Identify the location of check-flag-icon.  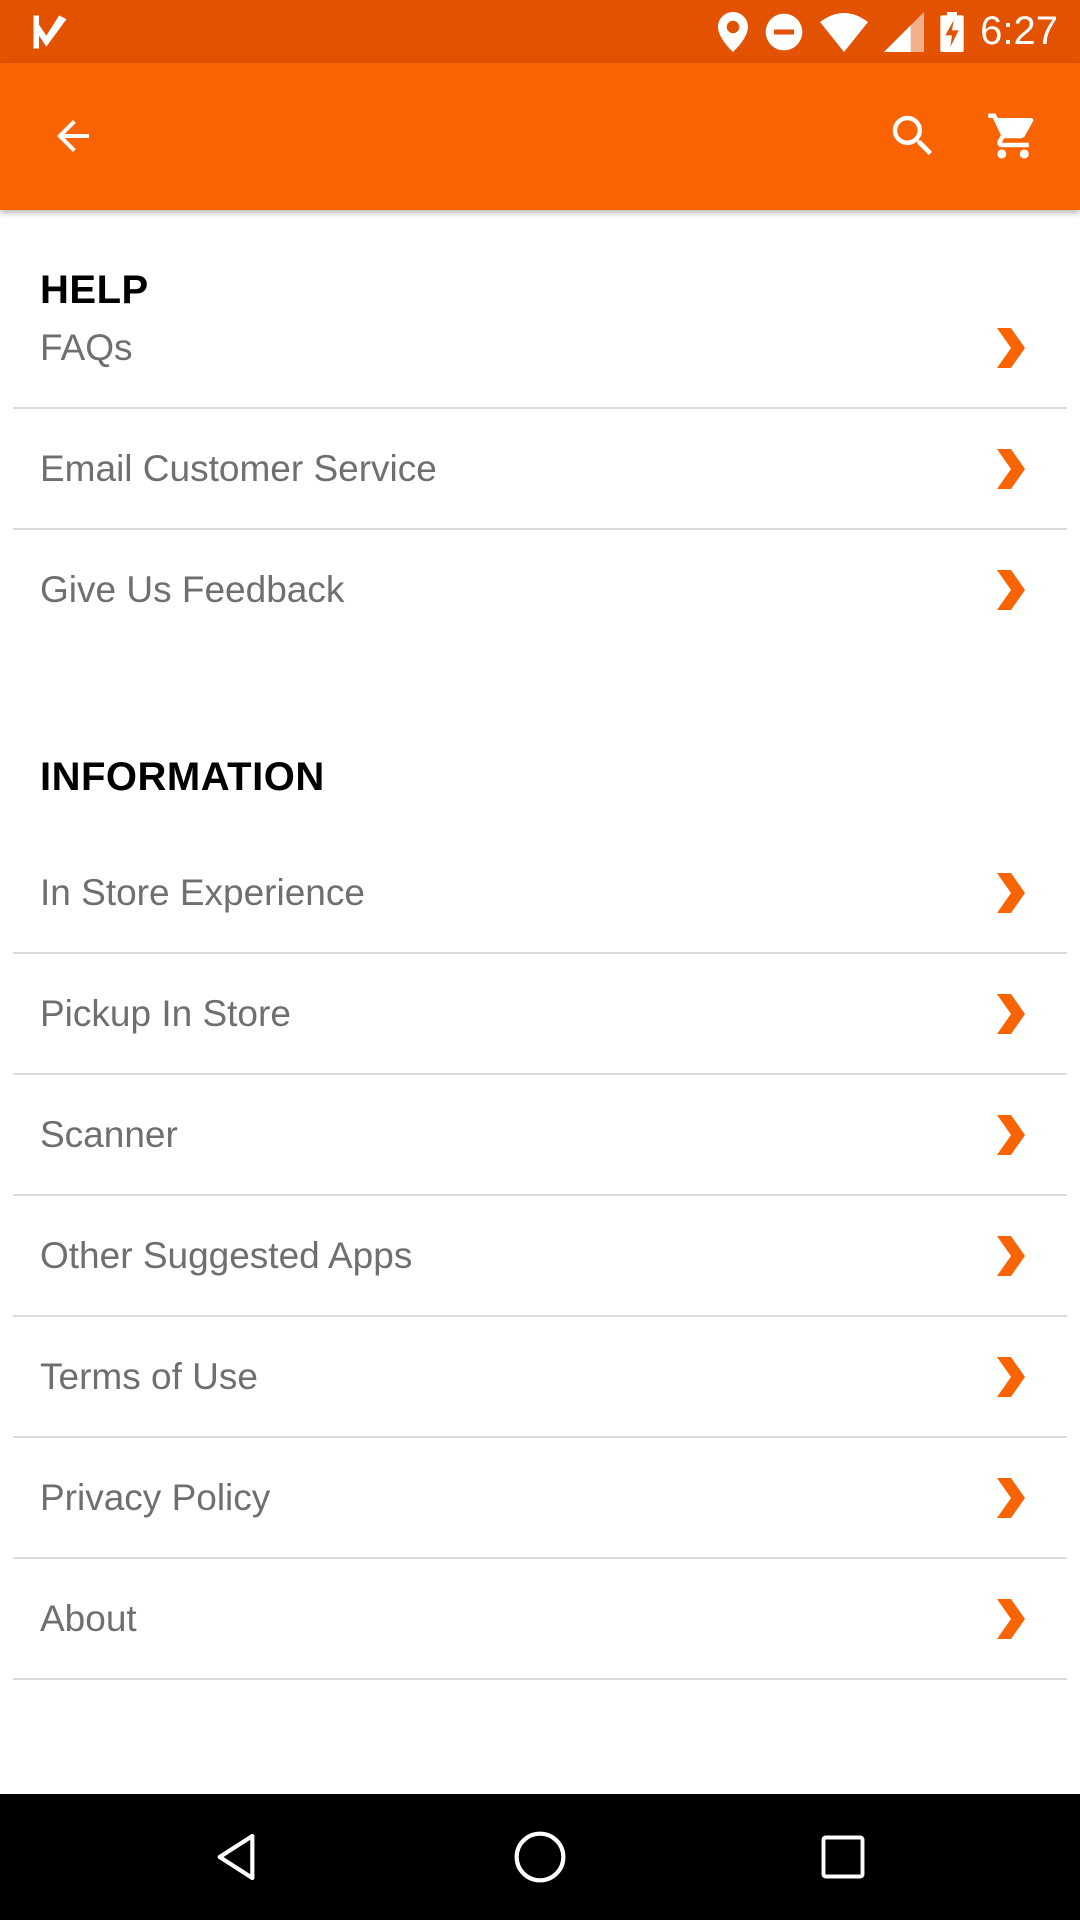
(50, 32).